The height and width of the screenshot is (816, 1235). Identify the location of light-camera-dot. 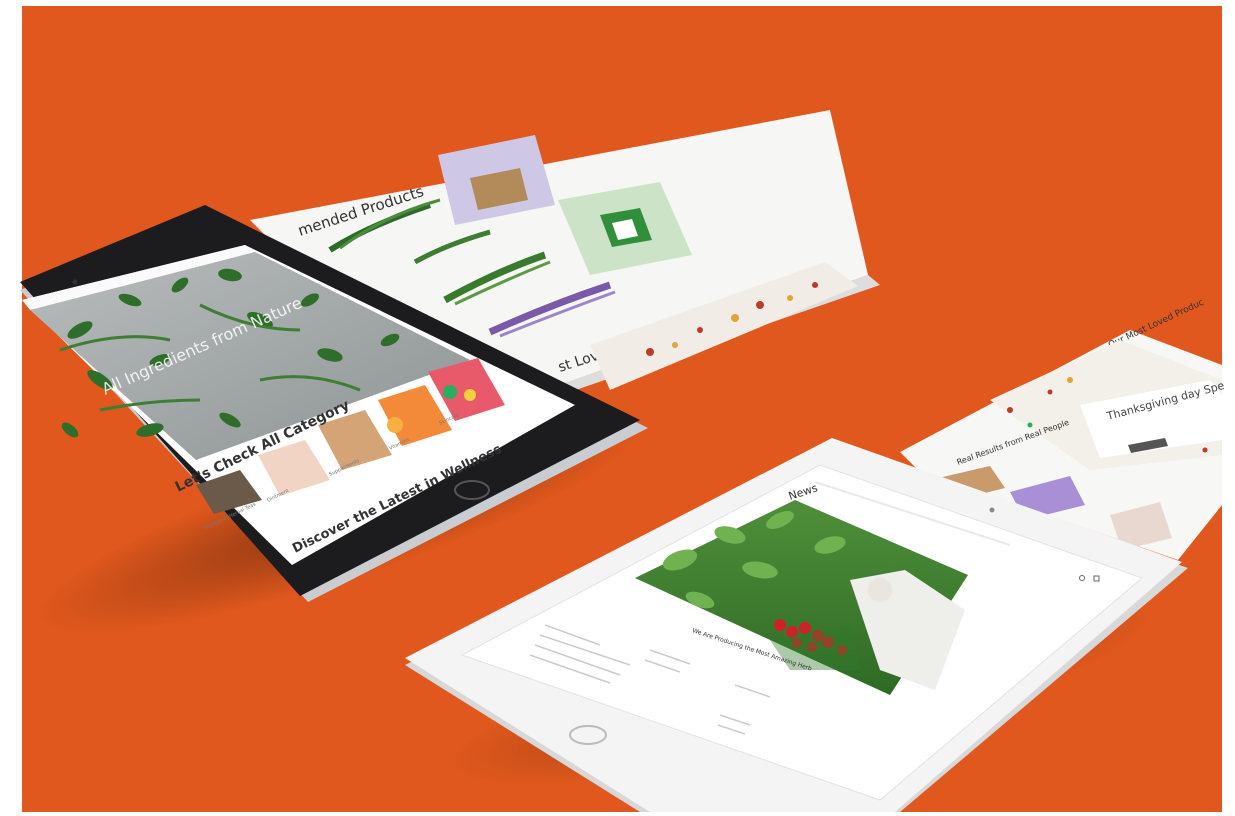
(992, 510).